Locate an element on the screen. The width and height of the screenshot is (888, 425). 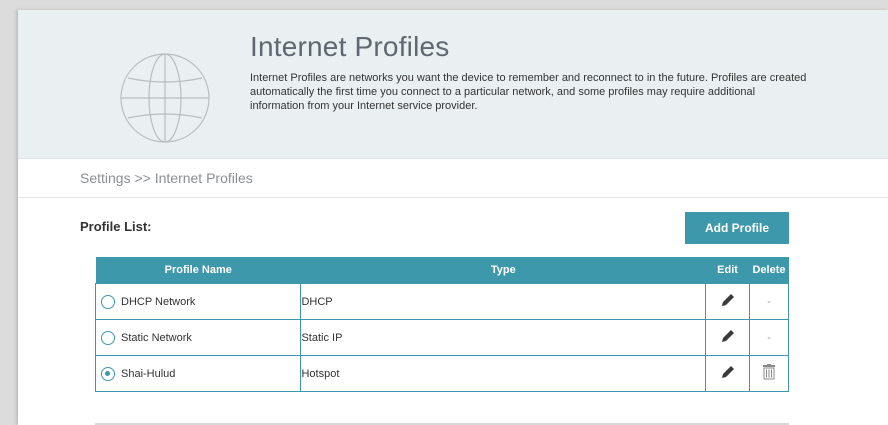
profile-radio-dhcp is located at coordinates (108, 301).